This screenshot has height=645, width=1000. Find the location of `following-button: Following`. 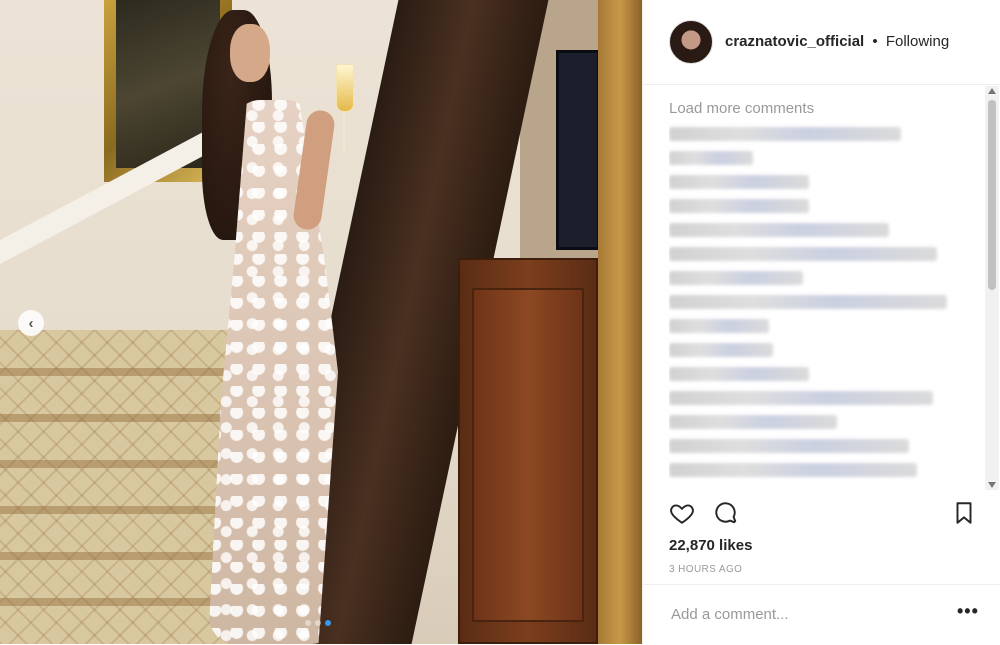

following-button: Following is located at coordinates (917, 41).